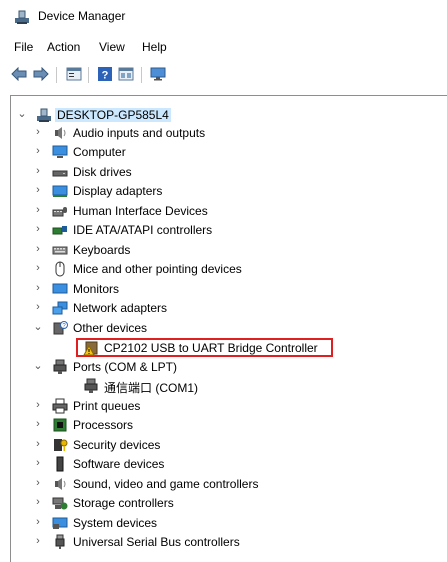 This screenshot has width=447, height=562. Describe the element at coordinates (61, 445) in the screenshot. I see `security-key-icon` at that location.